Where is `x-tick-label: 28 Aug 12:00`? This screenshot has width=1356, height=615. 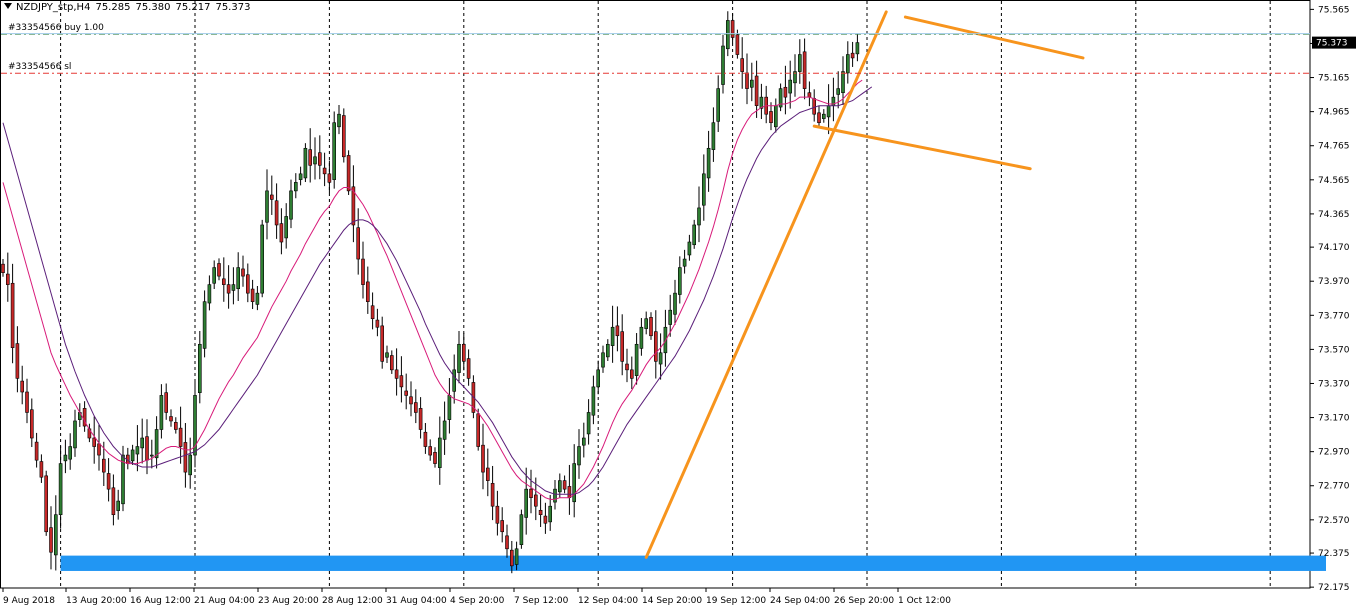
x-tick-label: 28 Aug 12:00 is located at coordinates (352, 601).